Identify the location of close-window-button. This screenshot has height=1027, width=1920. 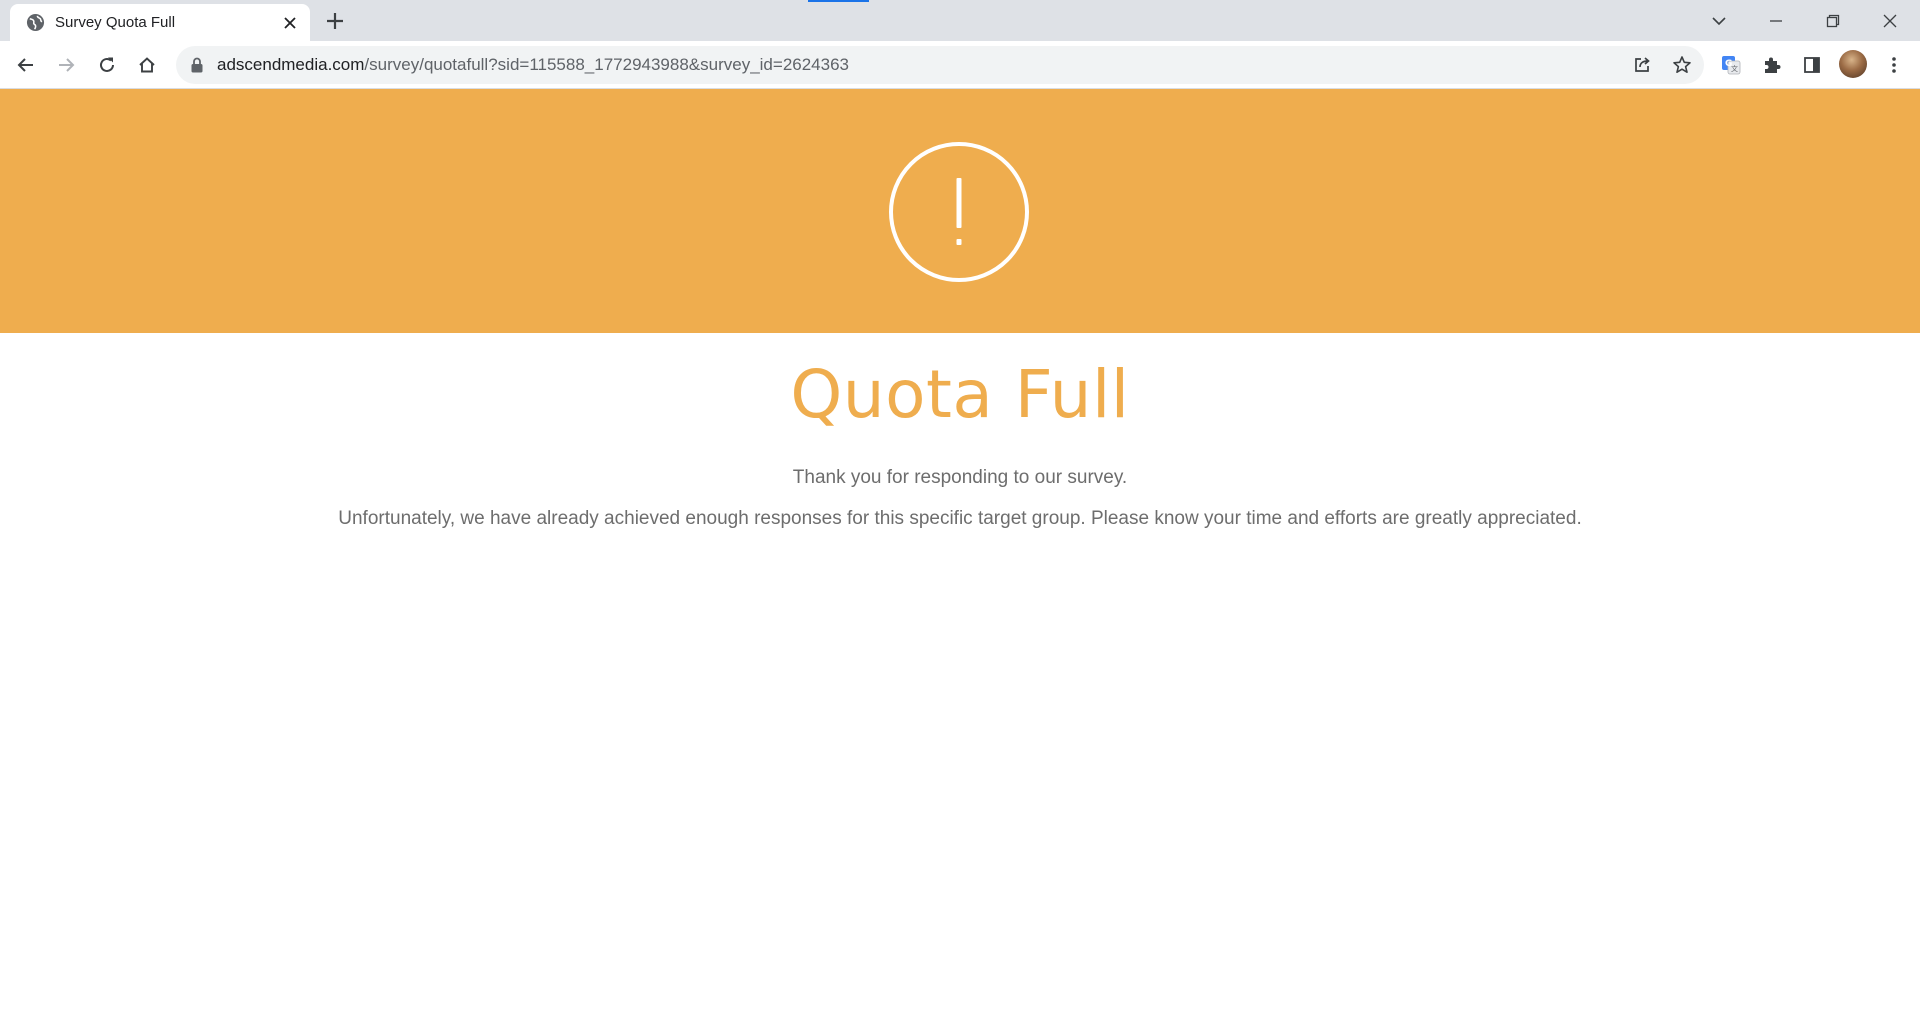
(1890, 20).